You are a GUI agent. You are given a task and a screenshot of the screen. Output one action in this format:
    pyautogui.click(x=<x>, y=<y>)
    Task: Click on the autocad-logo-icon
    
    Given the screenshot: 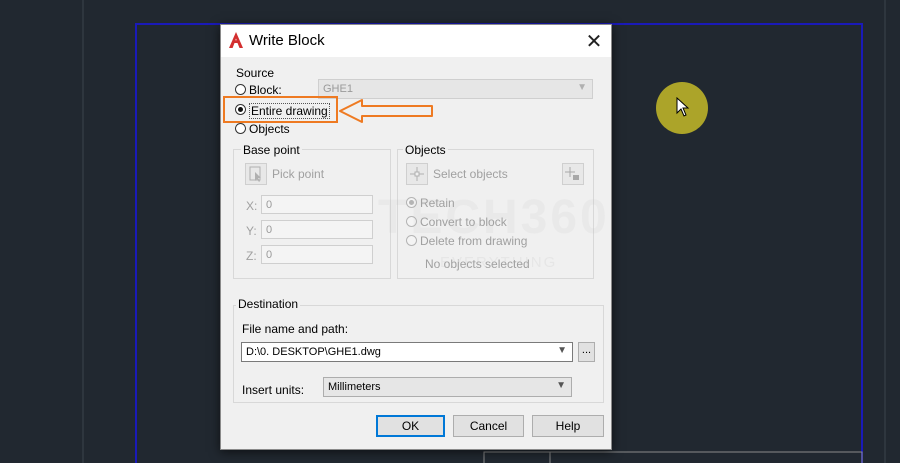 What is the action you would take?
    pyautogui.click(x=236, y=40)
    